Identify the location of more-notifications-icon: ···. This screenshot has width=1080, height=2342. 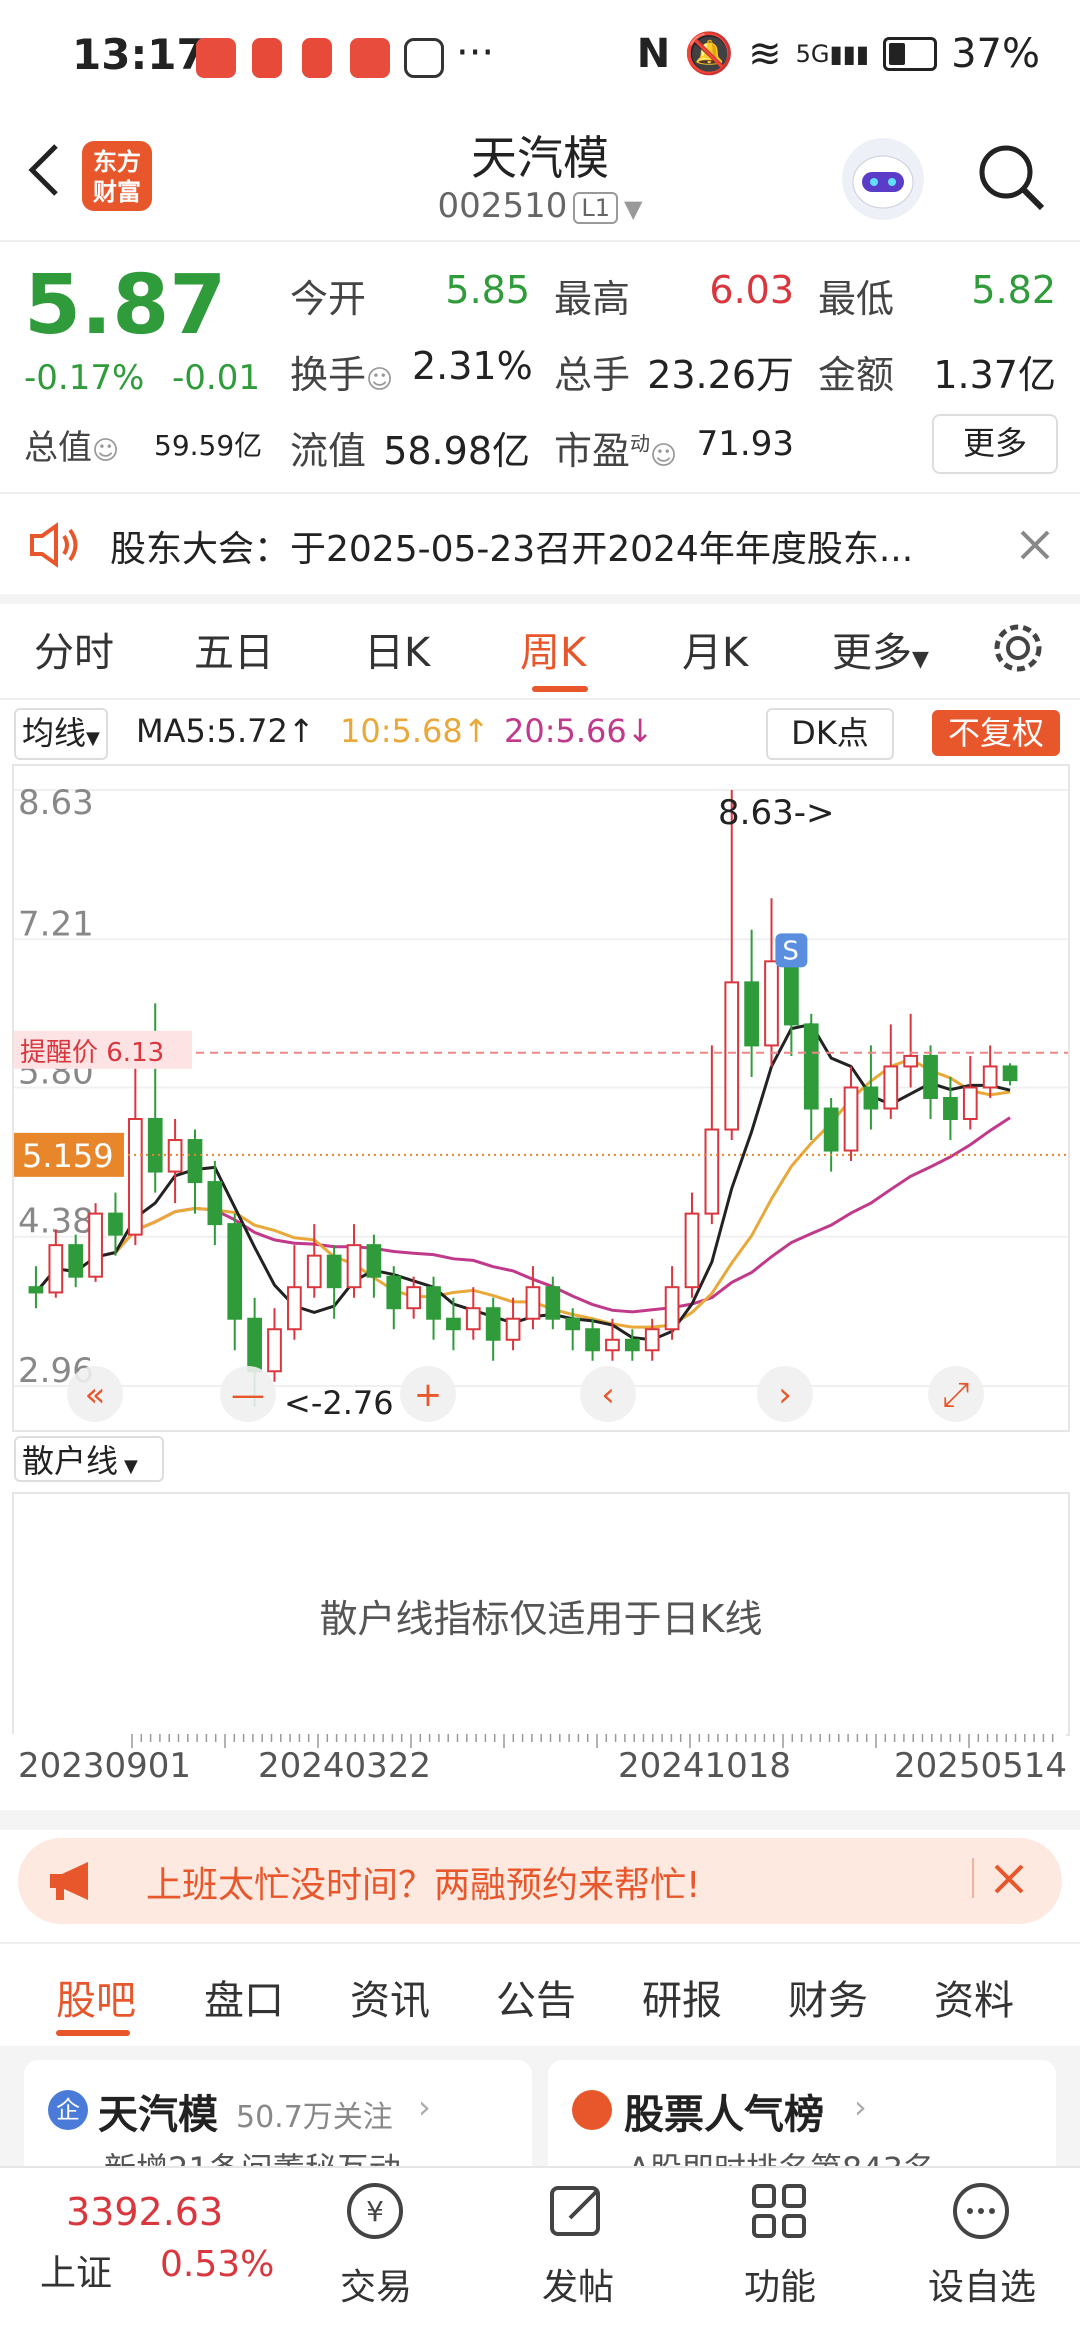
(475, 53).